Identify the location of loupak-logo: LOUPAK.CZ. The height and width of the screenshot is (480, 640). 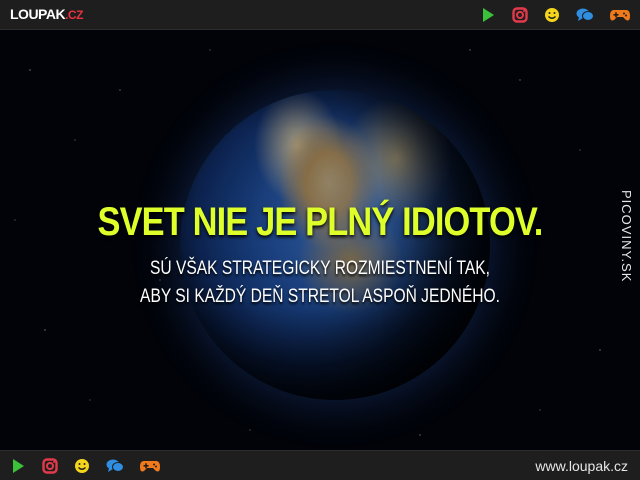
(46, 14).